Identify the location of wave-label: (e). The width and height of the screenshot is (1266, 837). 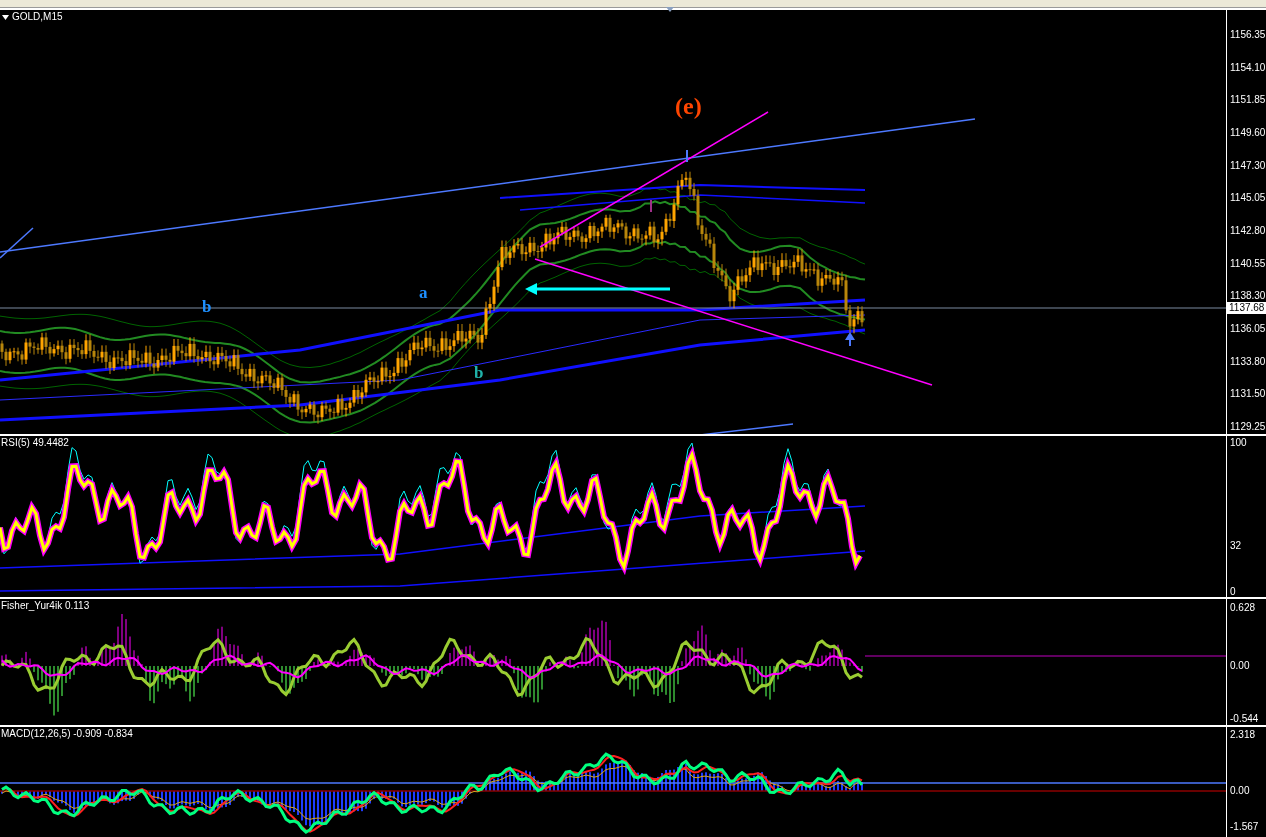
(688, 106).